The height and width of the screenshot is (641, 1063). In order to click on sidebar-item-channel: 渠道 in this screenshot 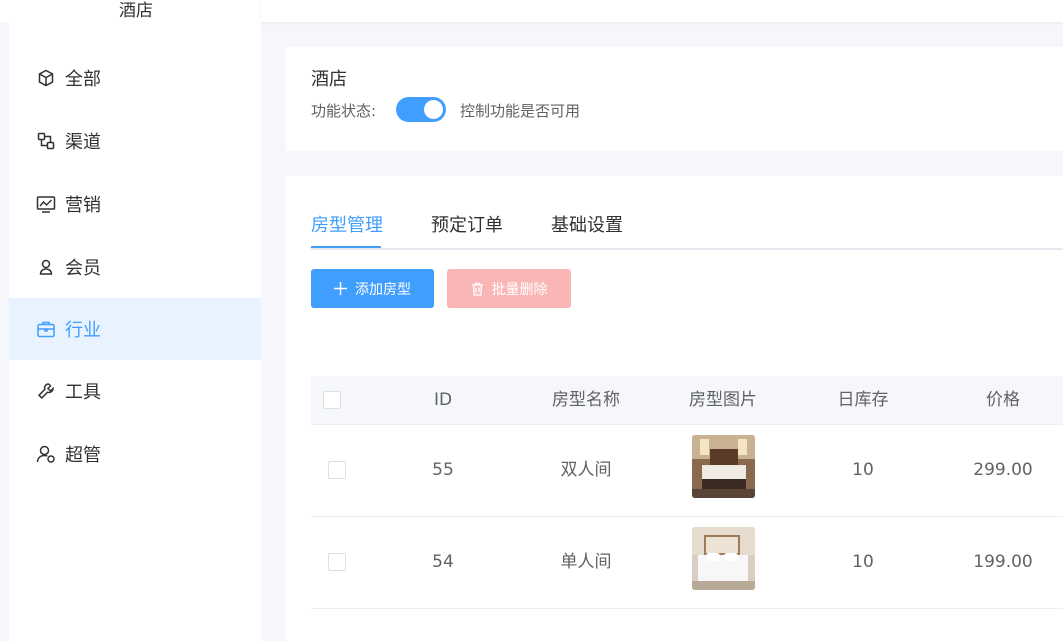, I will do `click(135, 141)`.